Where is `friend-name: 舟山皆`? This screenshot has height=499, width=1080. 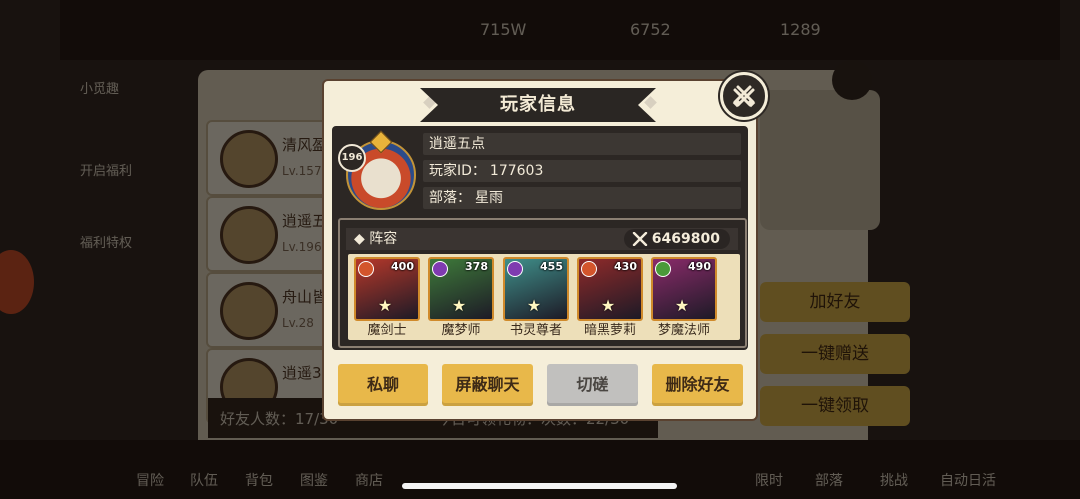
friend-name: 舟山皆 is located at coordinates (305, 297).